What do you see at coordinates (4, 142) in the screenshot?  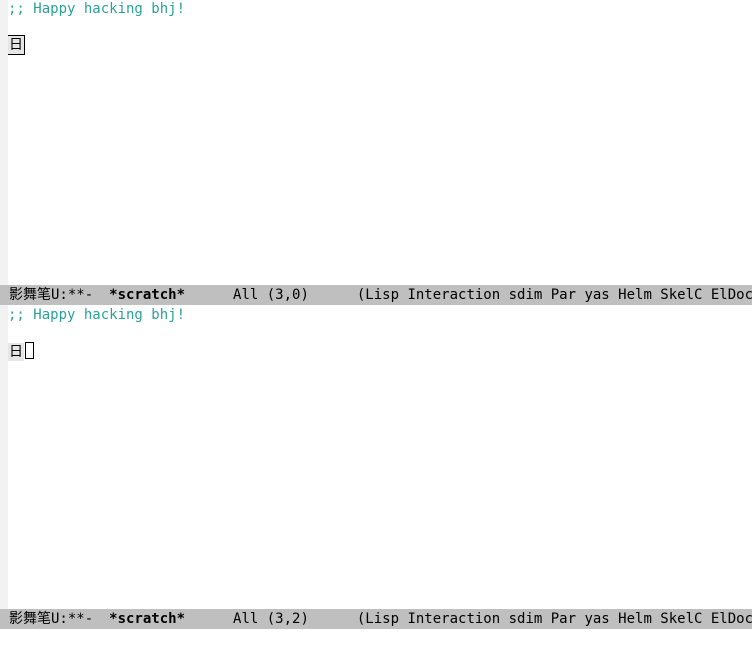 I see `left-fringe-top` at bounding box center [4, 142].